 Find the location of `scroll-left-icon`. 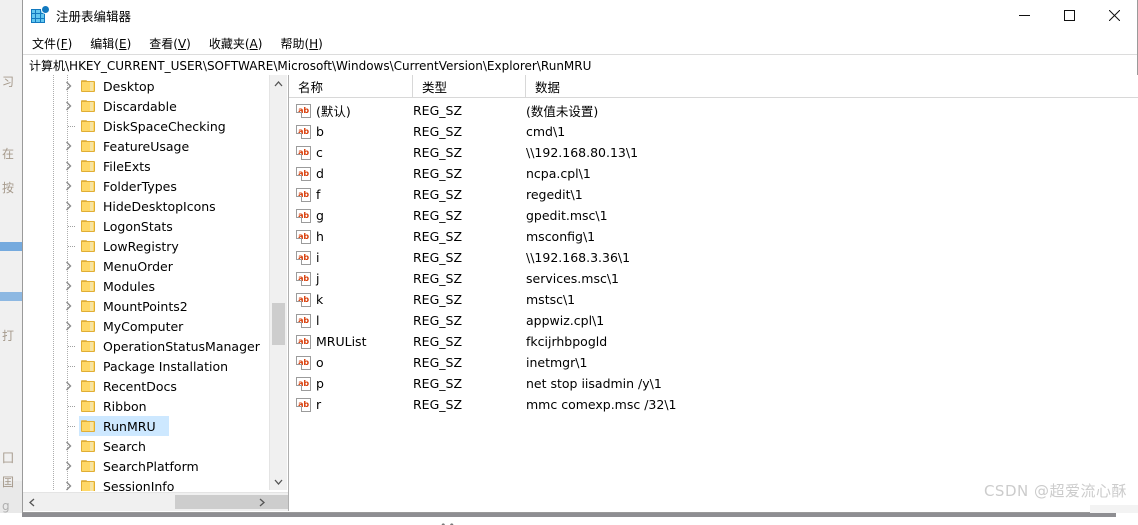

scroll-left-icon is located at coordinates (31, 502).